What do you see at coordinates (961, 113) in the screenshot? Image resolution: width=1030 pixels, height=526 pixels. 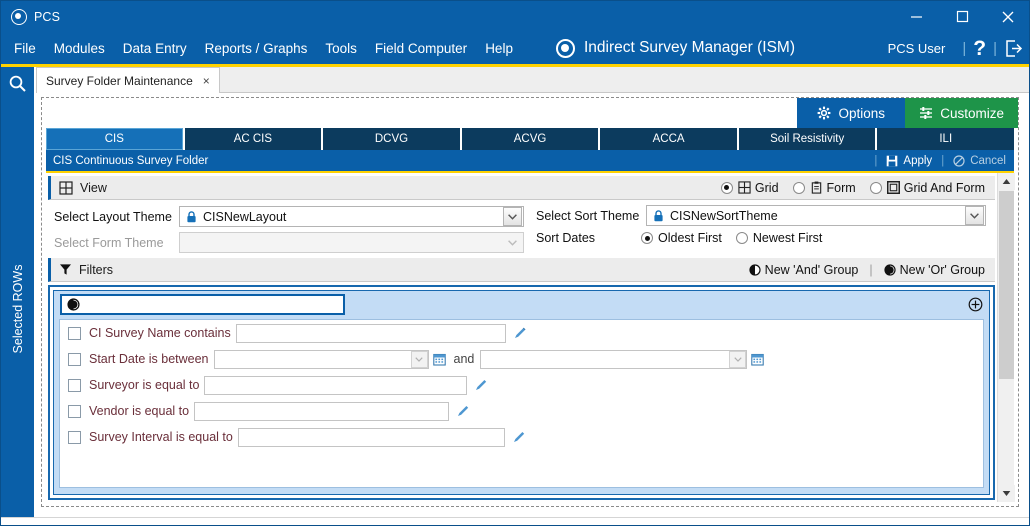 I see `customize-button: Customize` at bounding box center [961, 113].